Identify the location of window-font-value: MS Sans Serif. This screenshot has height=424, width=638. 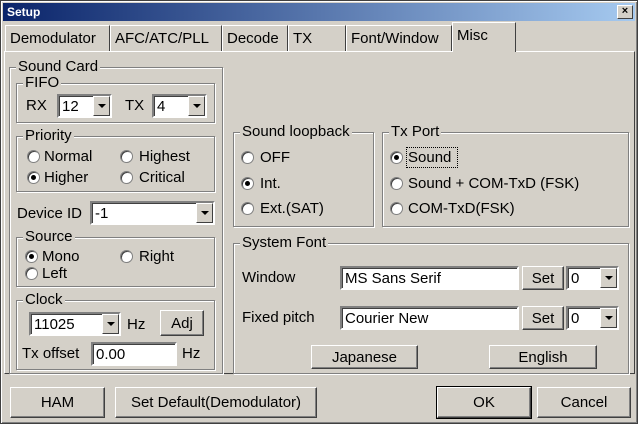
(393, 278).